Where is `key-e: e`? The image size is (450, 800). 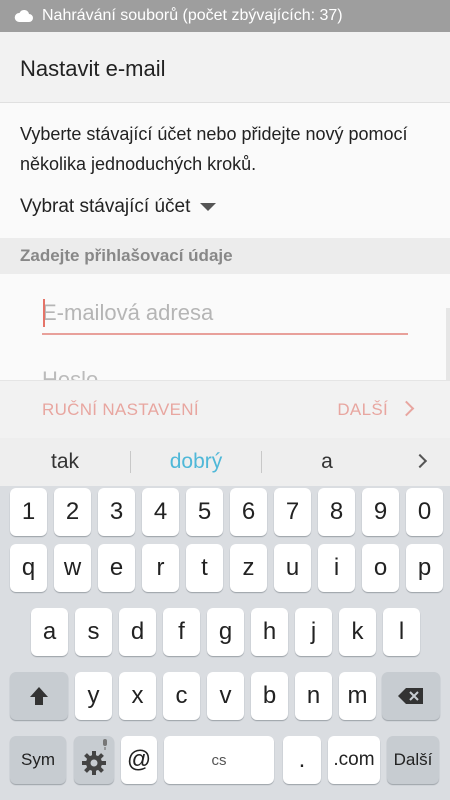 key-e: e is located at coordinates (116, 568).